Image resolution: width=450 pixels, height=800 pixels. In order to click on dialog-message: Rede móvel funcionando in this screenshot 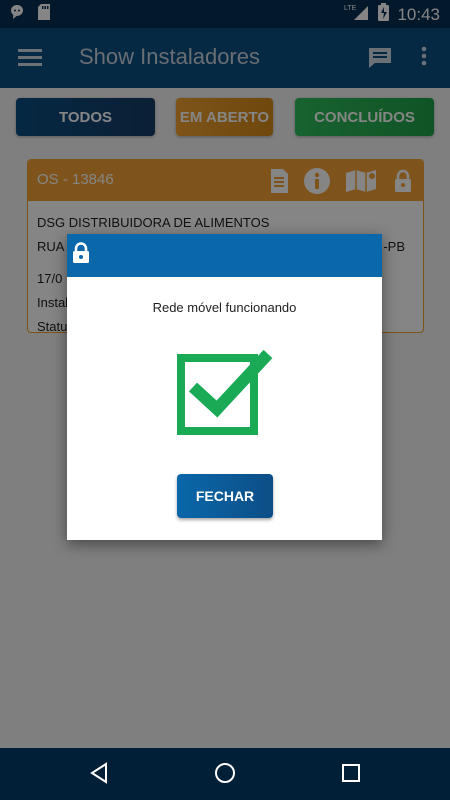, I will do `click(224, 307)`.